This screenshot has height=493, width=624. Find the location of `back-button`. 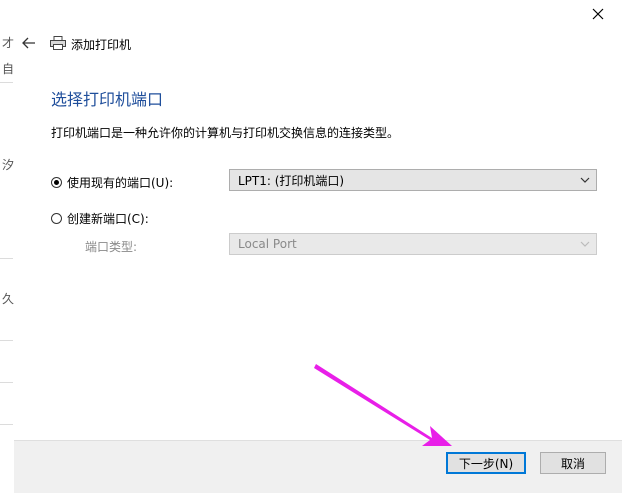

back-button is located at coordinates (29, 43).